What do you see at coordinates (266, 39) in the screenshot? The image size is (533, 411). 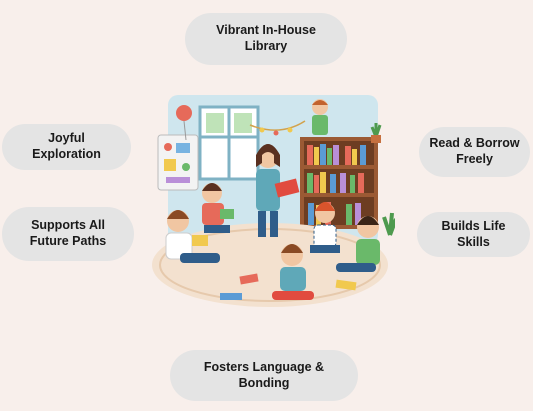 I see `label-vibrant-library: Vibrant In-House Library` at bounding box center [266, 39].